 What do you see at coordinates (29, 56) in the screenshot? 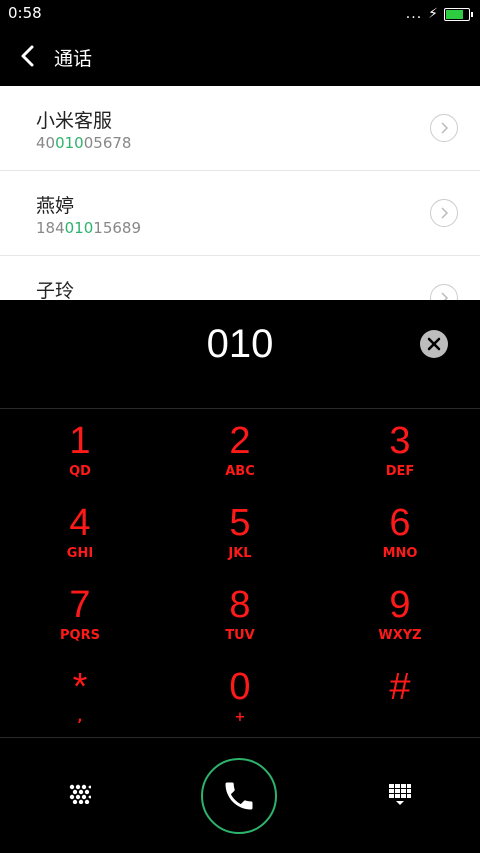
I see `back-icon` at bounding box center [29, 56].